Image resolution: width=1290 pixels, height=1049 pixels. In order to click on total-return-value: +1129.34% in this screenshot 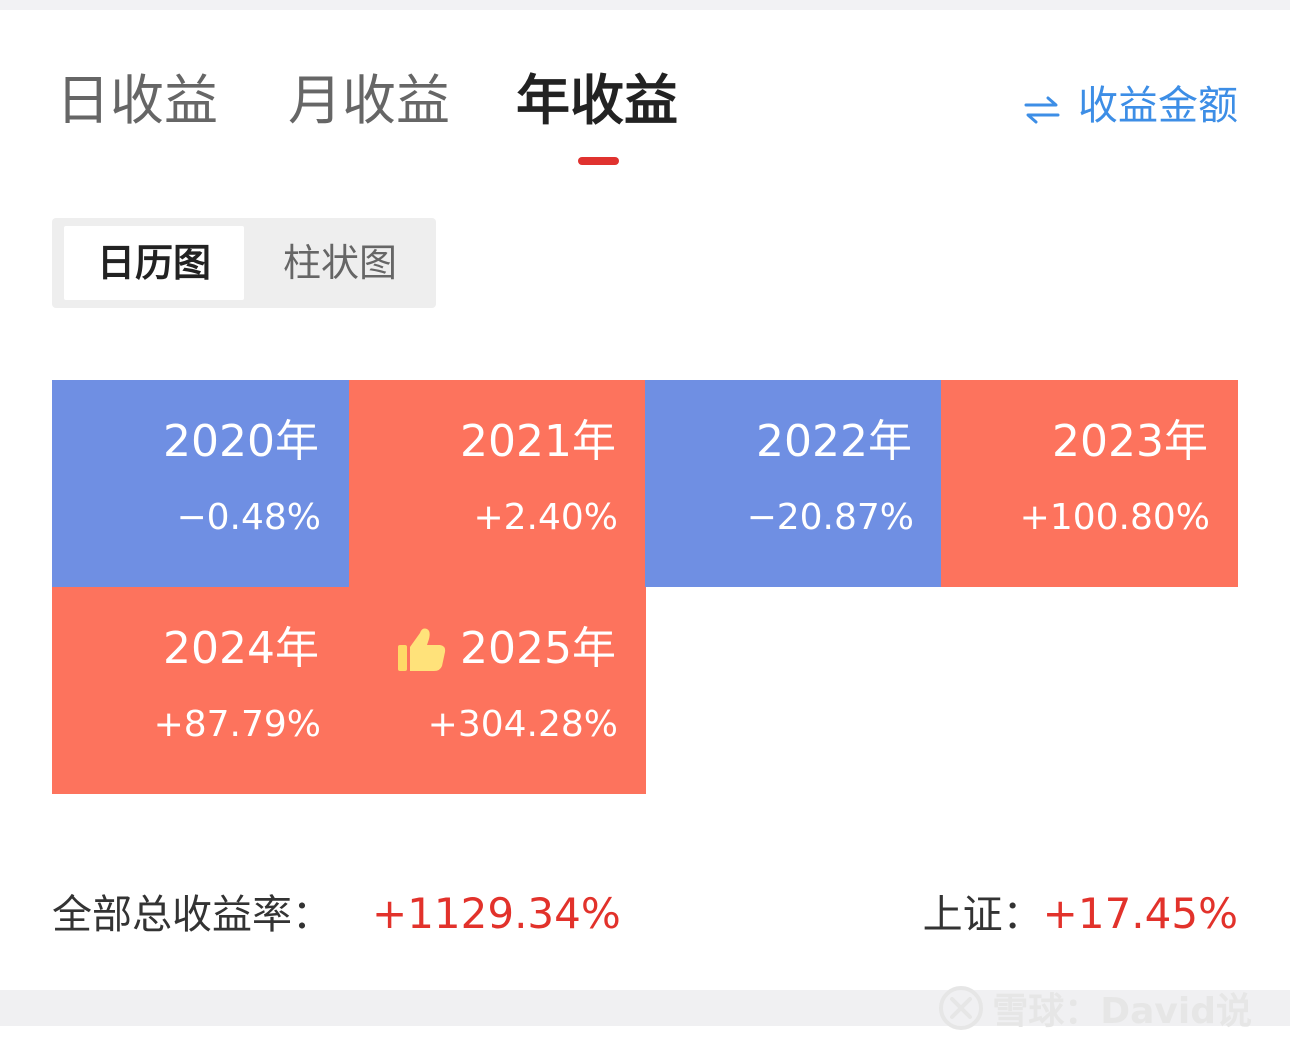, I will do `click(496, 913)`.